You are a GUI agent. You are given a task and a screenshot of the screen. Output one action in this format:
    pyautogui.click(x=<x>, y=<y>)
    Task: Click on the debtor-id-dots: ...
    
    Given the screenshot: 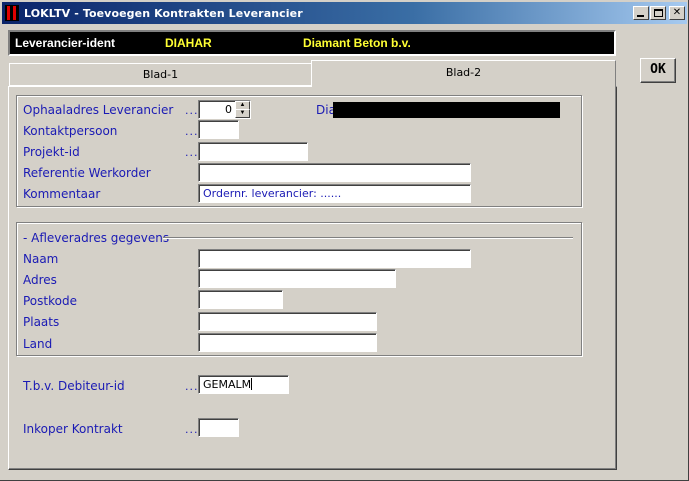 What is the action you would take?
    pyautogui.click(x=192, y=386)
    